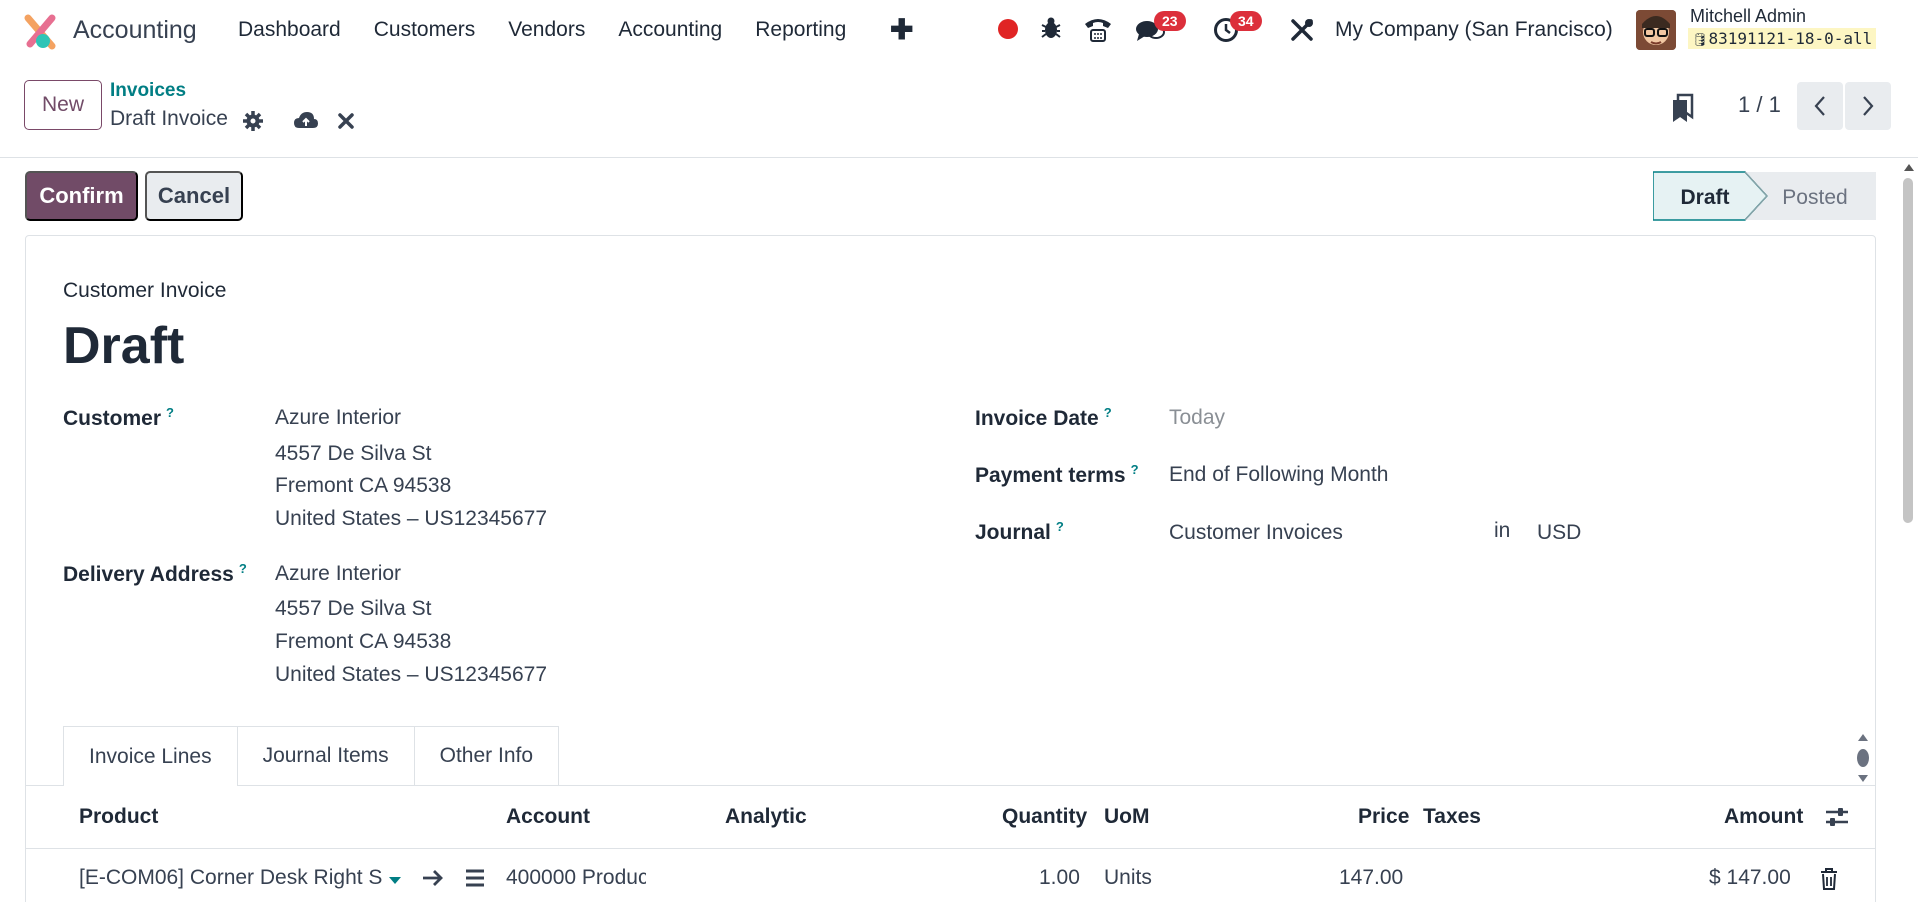 The image size is (1918, 902). Describe the element at coordinates (1246, 21) in the screenshot. I see `activities-count-badge: 34` at that location.